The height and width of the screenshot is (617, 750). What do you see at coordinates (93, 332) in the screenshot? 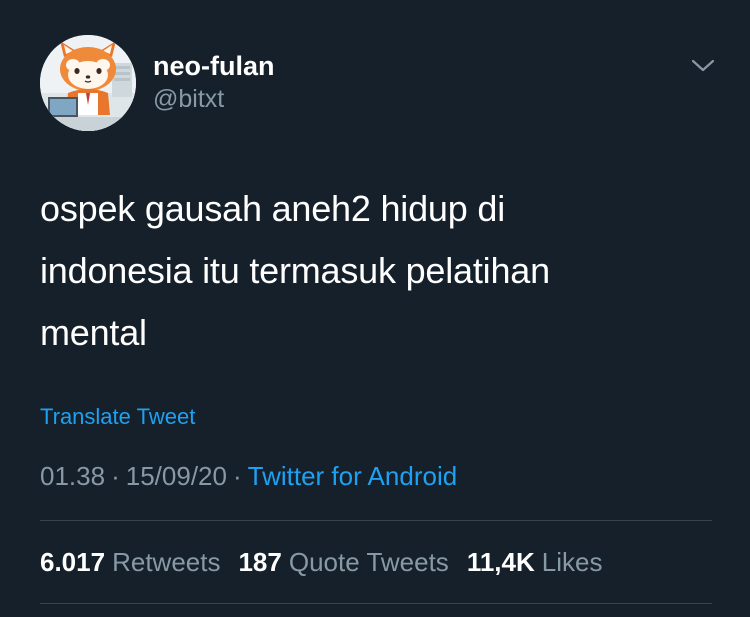
I see `tweet-text-line: mental` at bounding box center [93, 332].